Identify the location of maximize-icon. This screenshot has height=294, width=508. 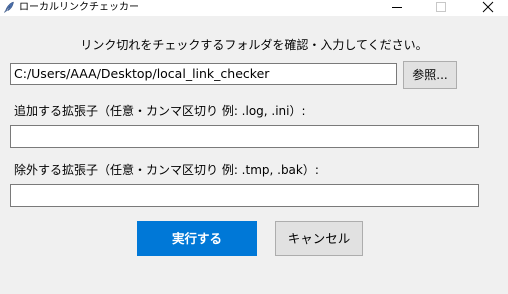
(441, 7).